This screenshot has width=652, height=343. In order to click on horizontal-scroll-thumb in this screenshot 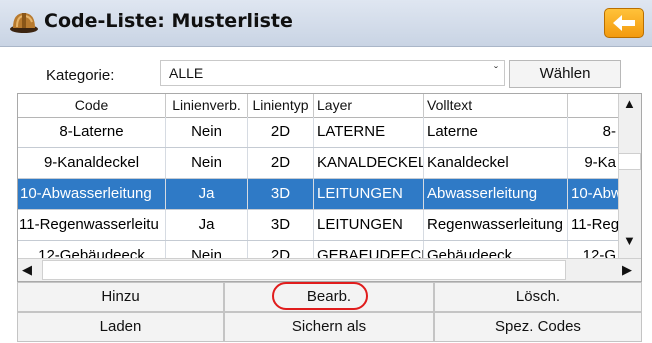, I will do `click(304, 270)`.